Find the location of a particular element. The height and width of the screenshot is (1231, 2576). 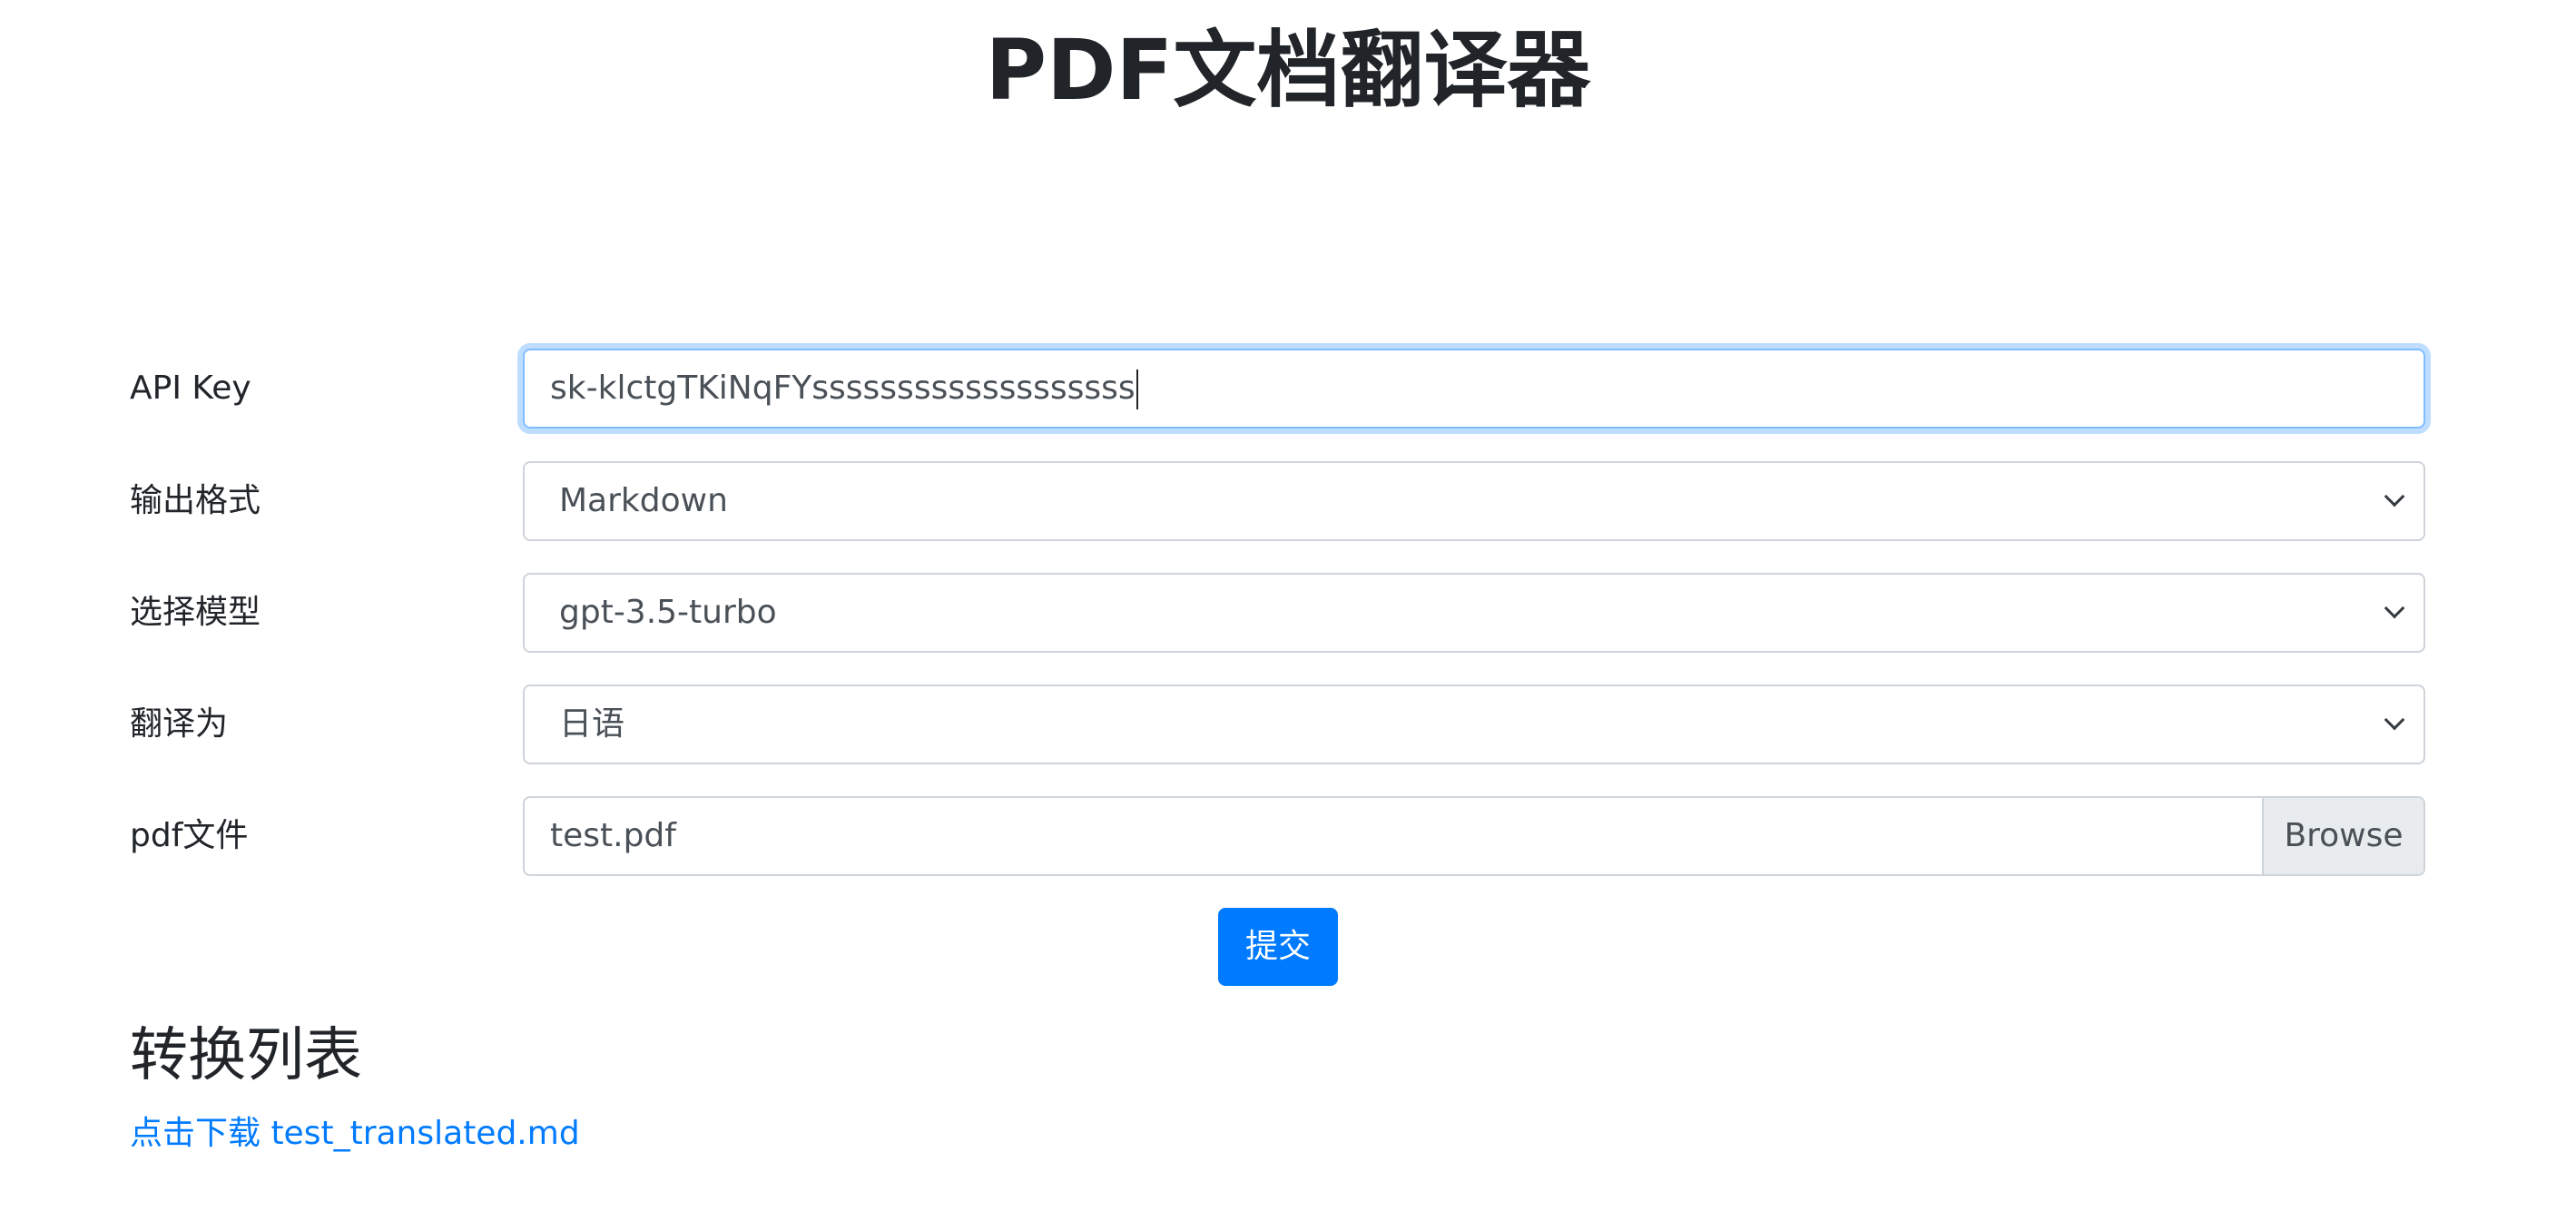

model-select: gpt-3.5-turbo is located at coordinates (1474, 613).